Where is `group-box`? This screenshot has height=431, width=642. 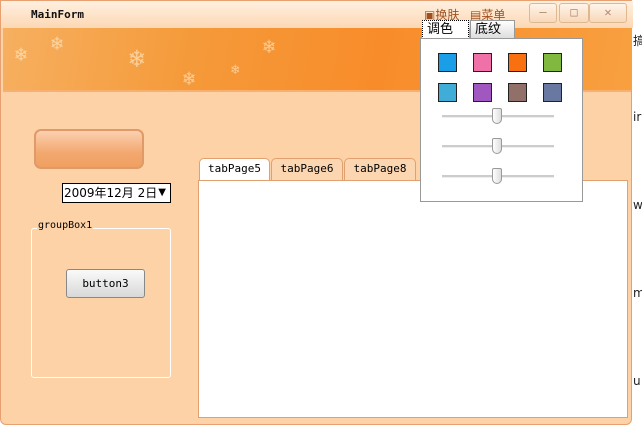 group-box is located at coordinates (101, 303).